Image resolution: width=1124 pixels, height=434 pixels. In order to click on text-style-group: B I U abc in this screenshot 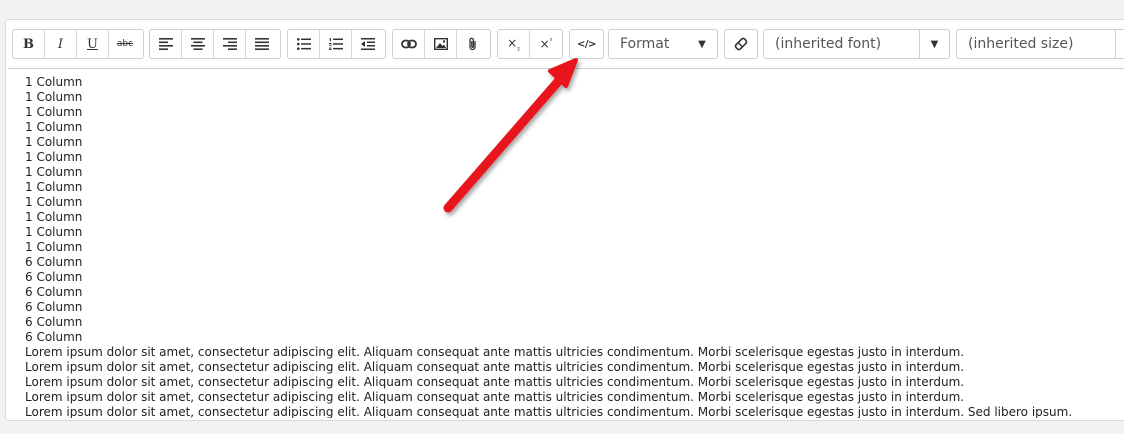, I will do `click(78, 44)`.